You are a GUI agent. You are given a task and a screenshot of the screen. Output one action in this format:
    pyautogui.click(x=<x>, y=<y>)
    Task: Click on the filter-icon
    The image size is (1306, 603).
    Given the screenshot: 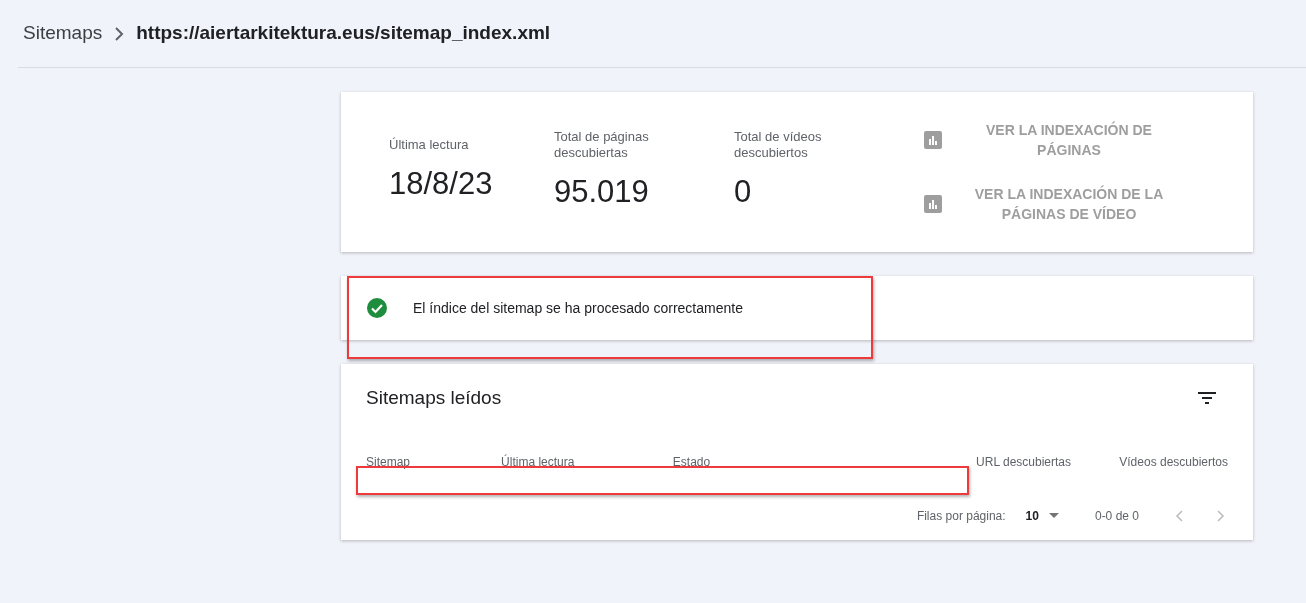 What is the action you would take?
    pyautogui.click(x=1207, y=398)
    